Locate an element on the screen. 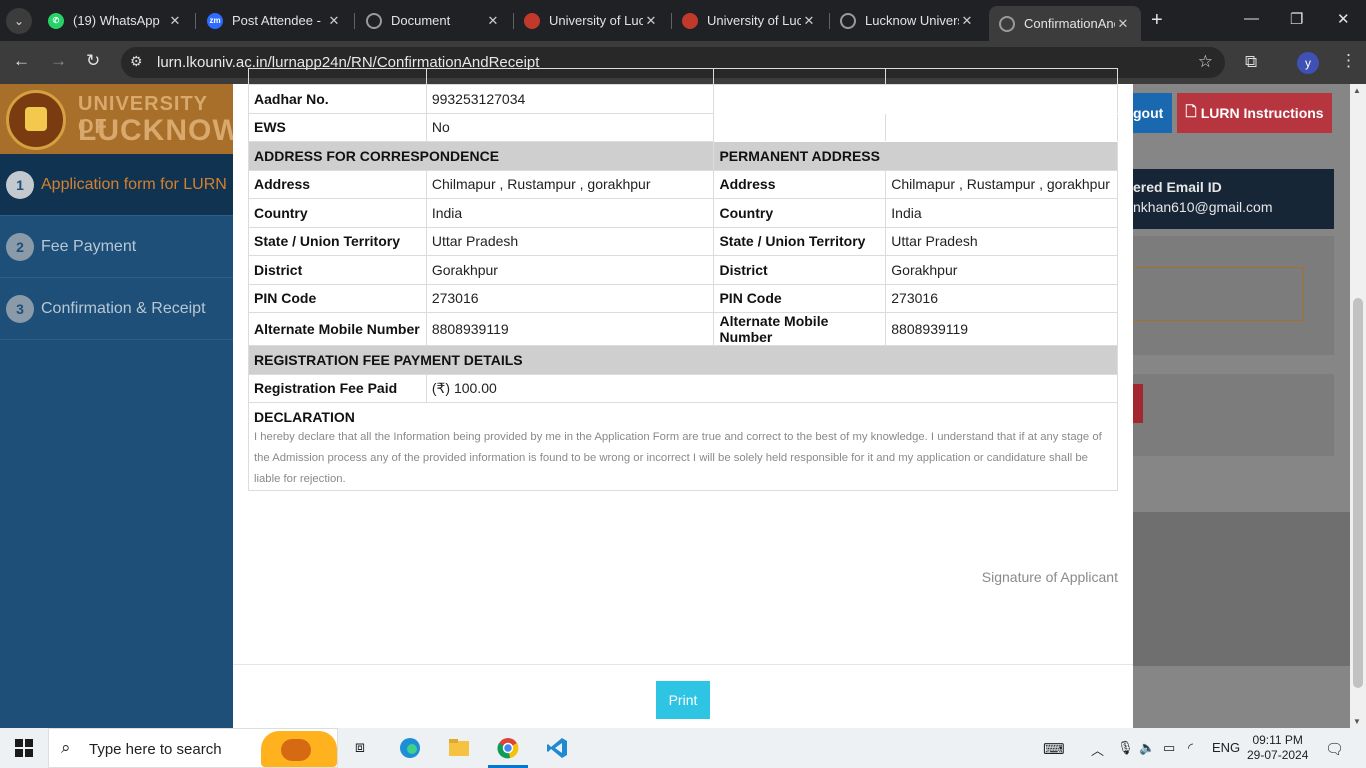  zoom-icon: zm is located at coordinates (215, 20).